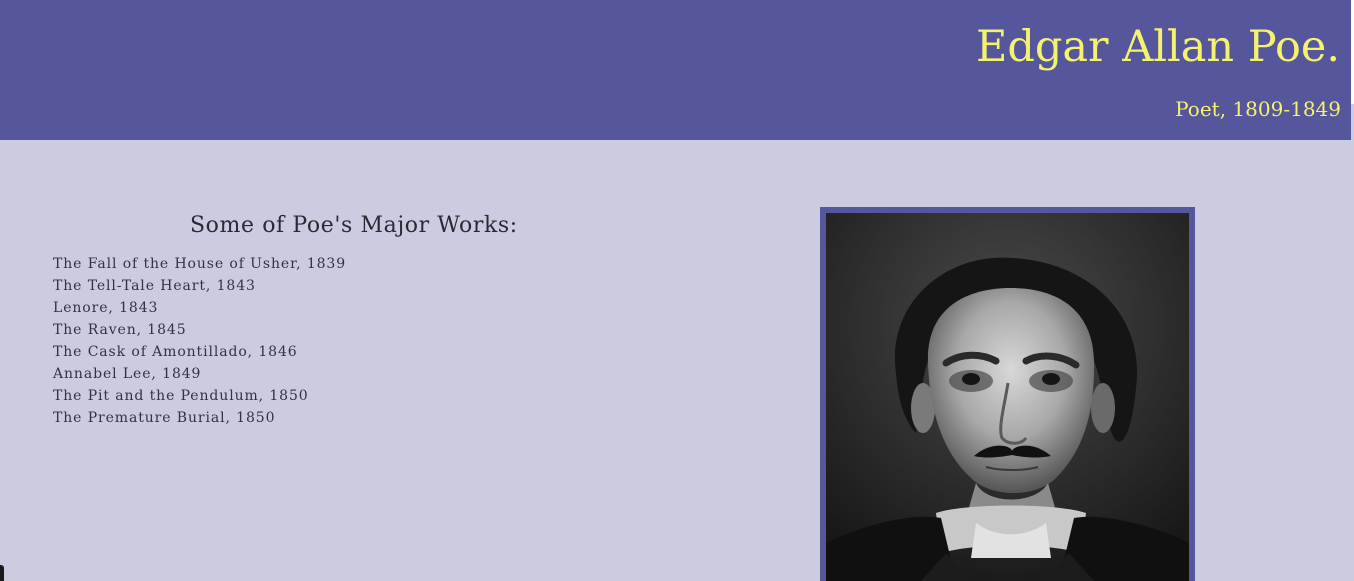 This screenshot has height=581, width=1354. Describe the element at coordinates (354, 225) in the screenshot. I see `works-heading: Some of Poe's Major Works:` at that location.